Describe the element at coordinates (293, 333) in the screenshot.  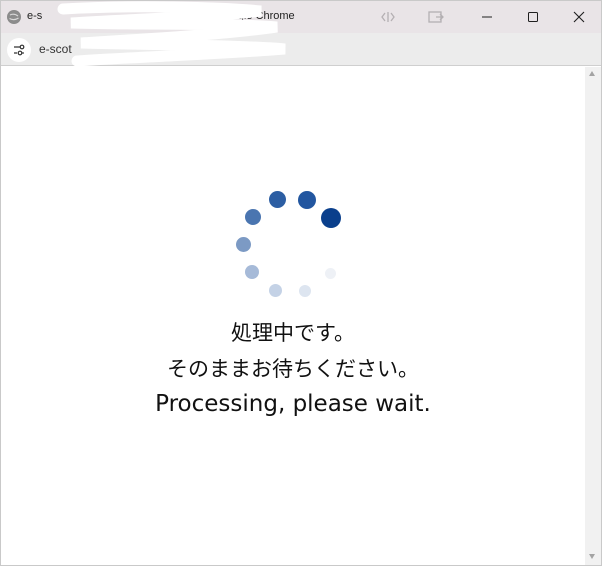
I see `processing-message-ja-line1: 処理中です。` at that location.